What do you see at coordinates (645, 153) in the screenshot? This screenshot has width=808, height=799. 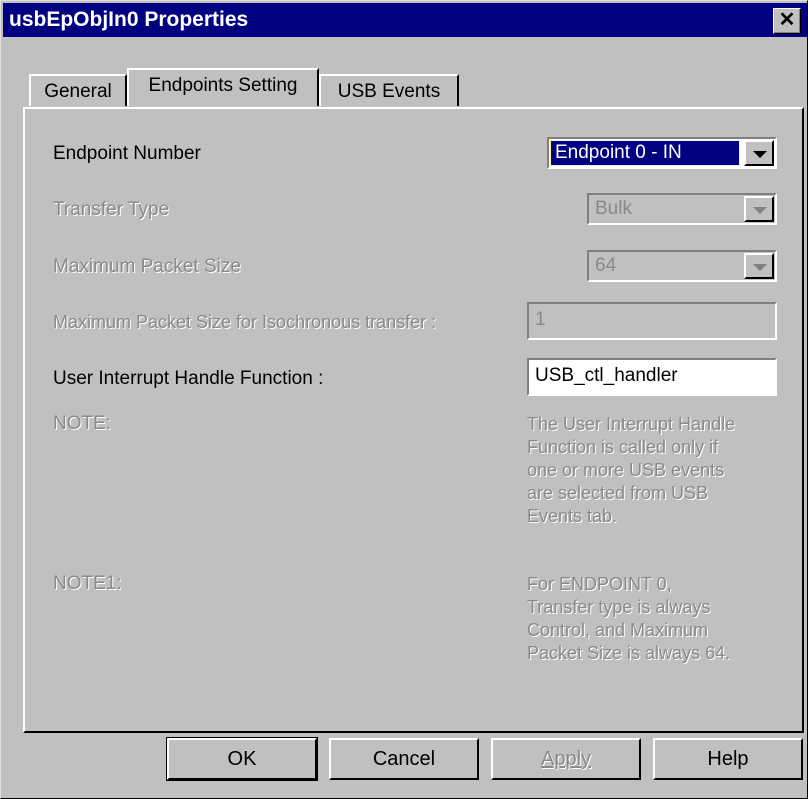 I see `endpoint-number-value: Endpoint 0 - IN` at bounding box center [645, 153].